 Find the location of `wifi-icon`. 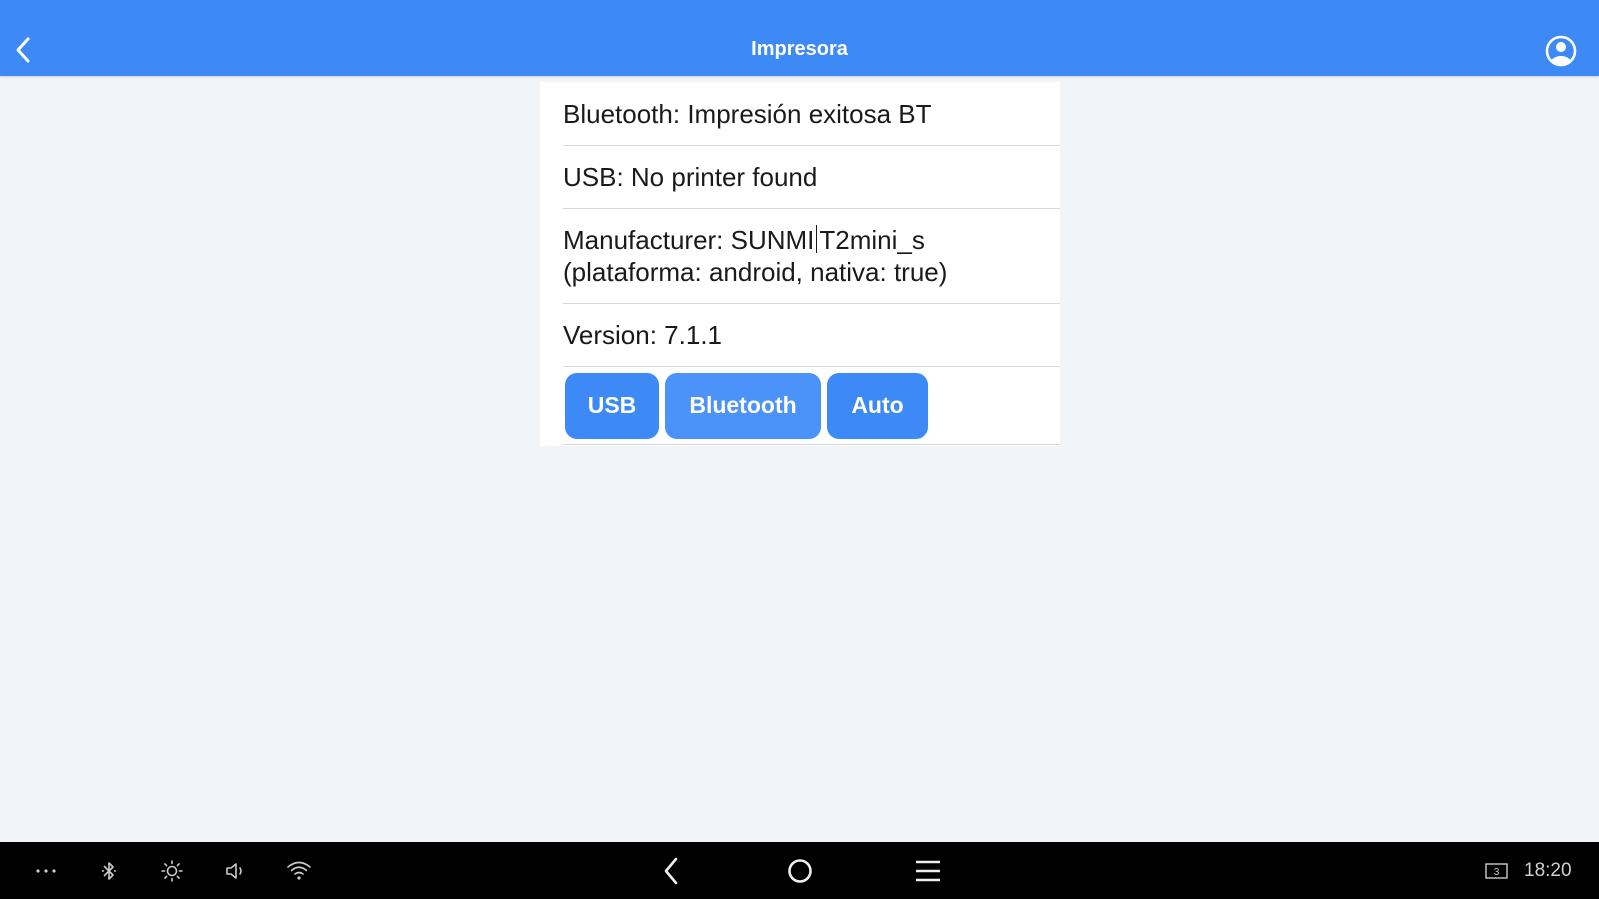

wifi-icon is located at coordinates (299, 870).